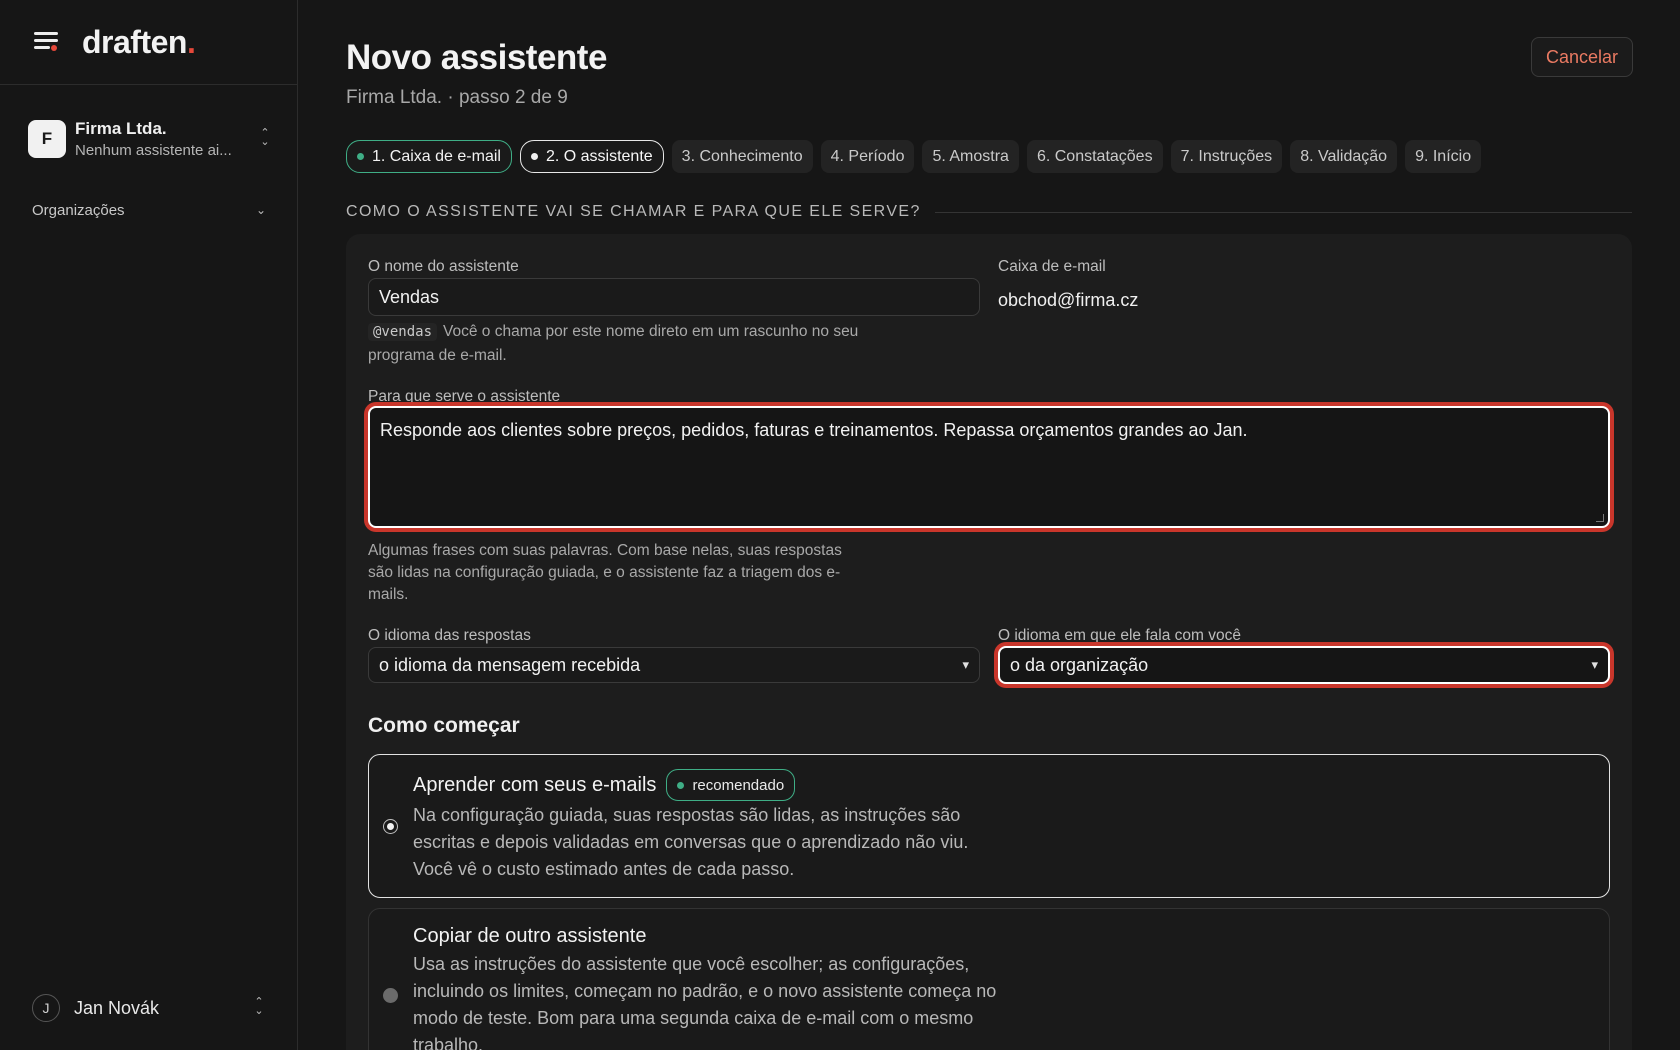  I want to click on step-2: 2. O assistente, so click(591, 156).